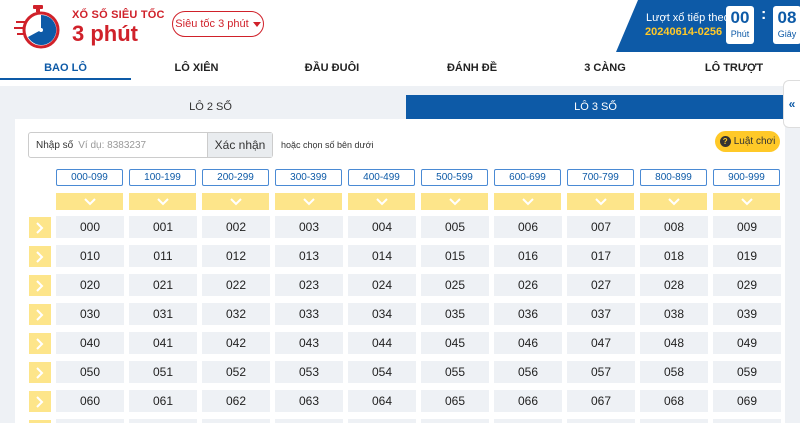 This screenshot has width=800, height=423. What do you see at coordinates (309, 372) in the screenshot?
I see `number-cell: 053` at bounding box center [309, 372].